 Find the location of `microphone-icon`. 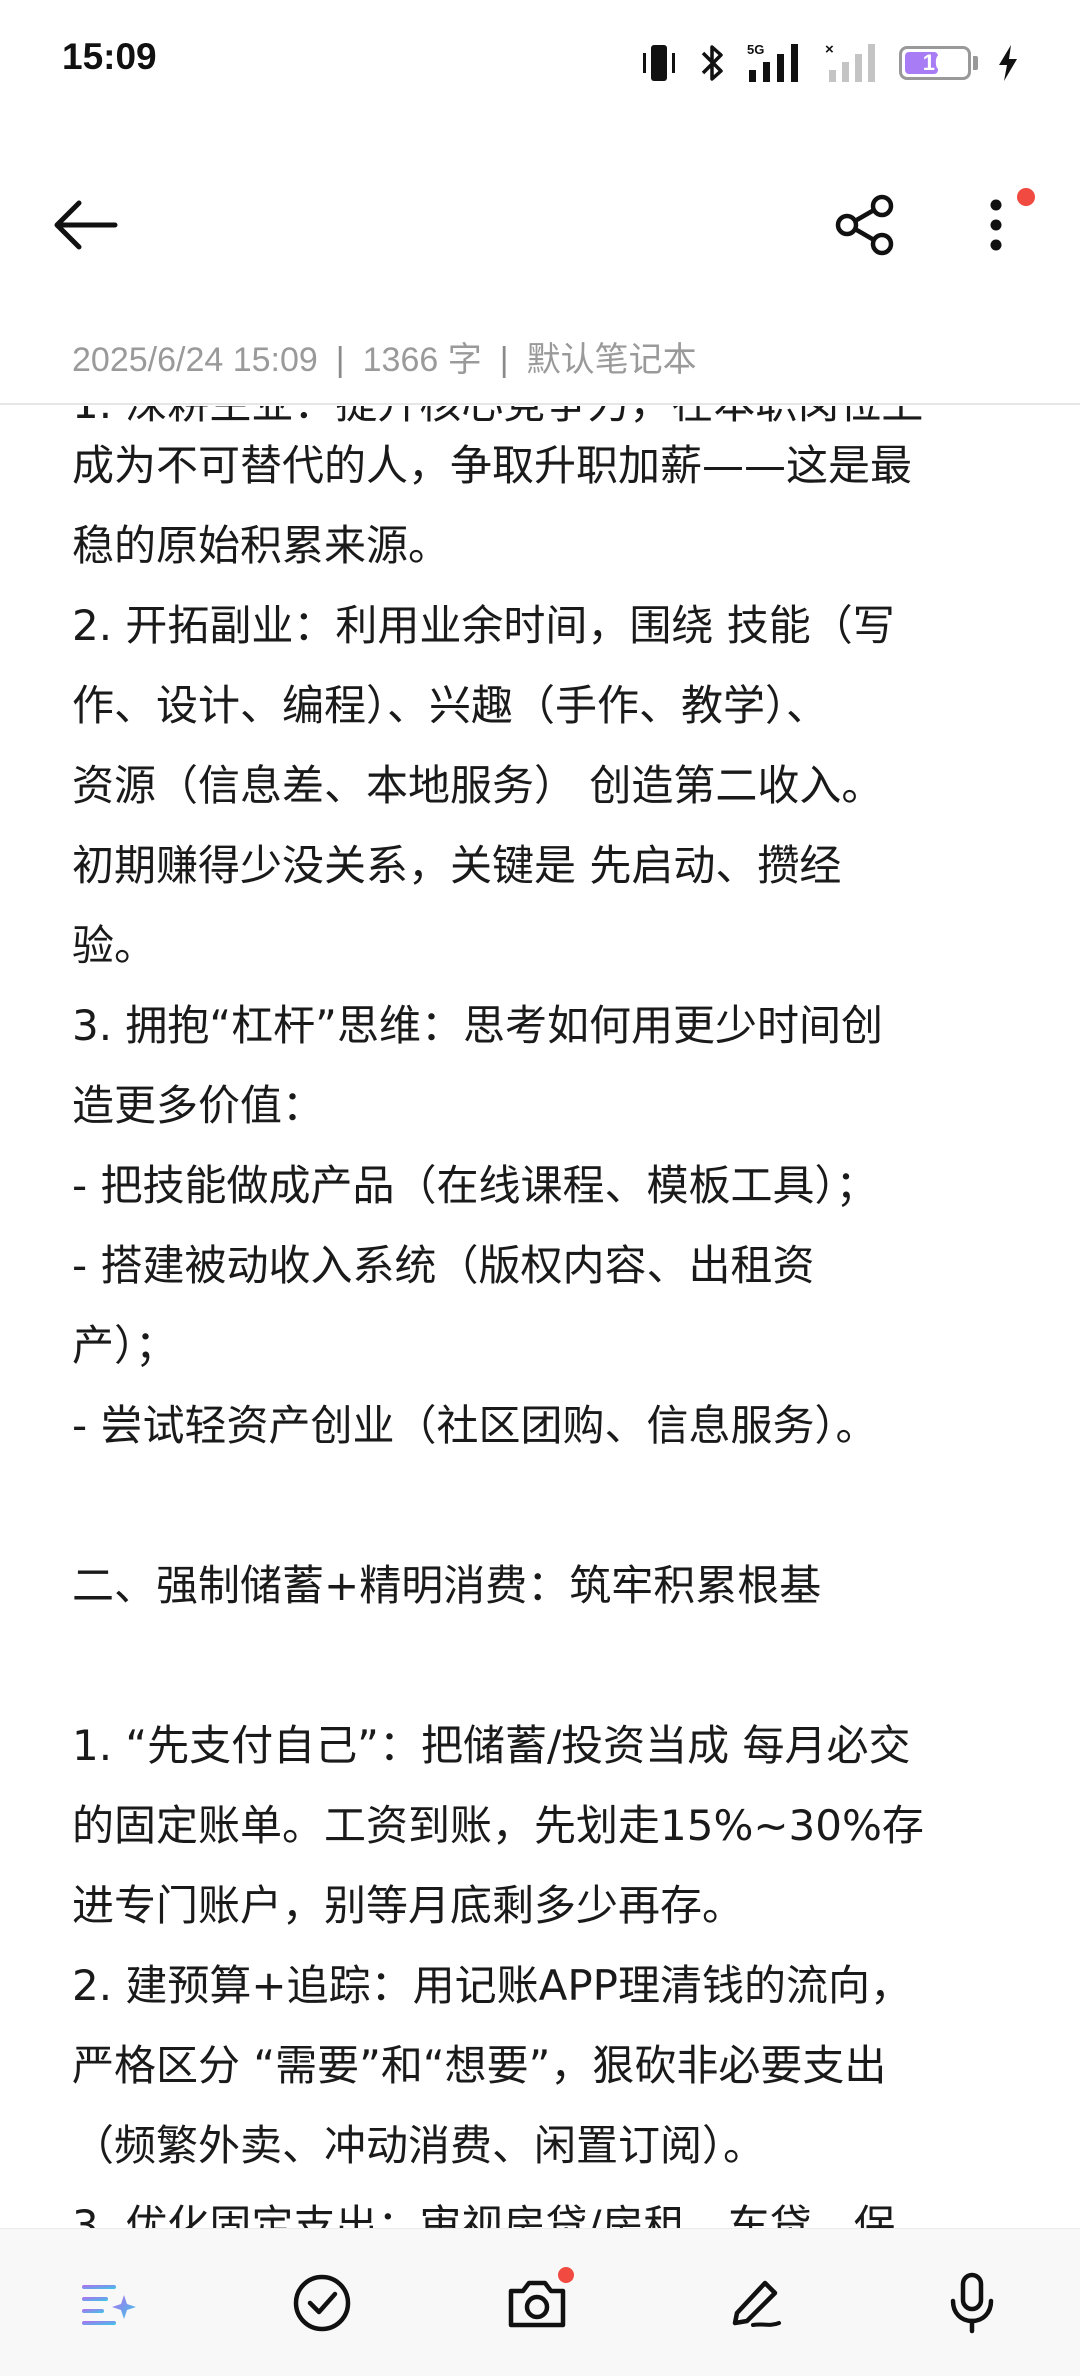

microphone-icon is located at coordinates (972, 2303).